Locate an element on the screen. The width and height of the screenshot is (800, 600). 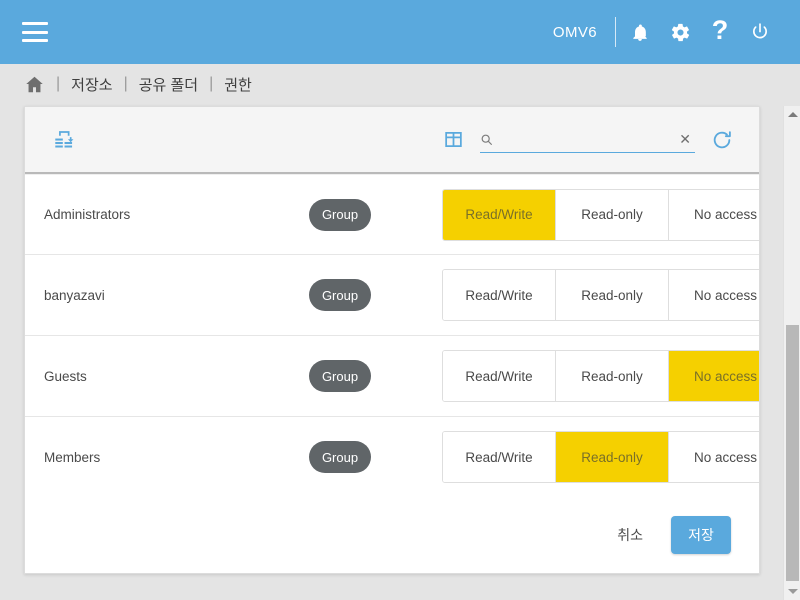
scrollbar-thumb is located at coordinates (792, 453).